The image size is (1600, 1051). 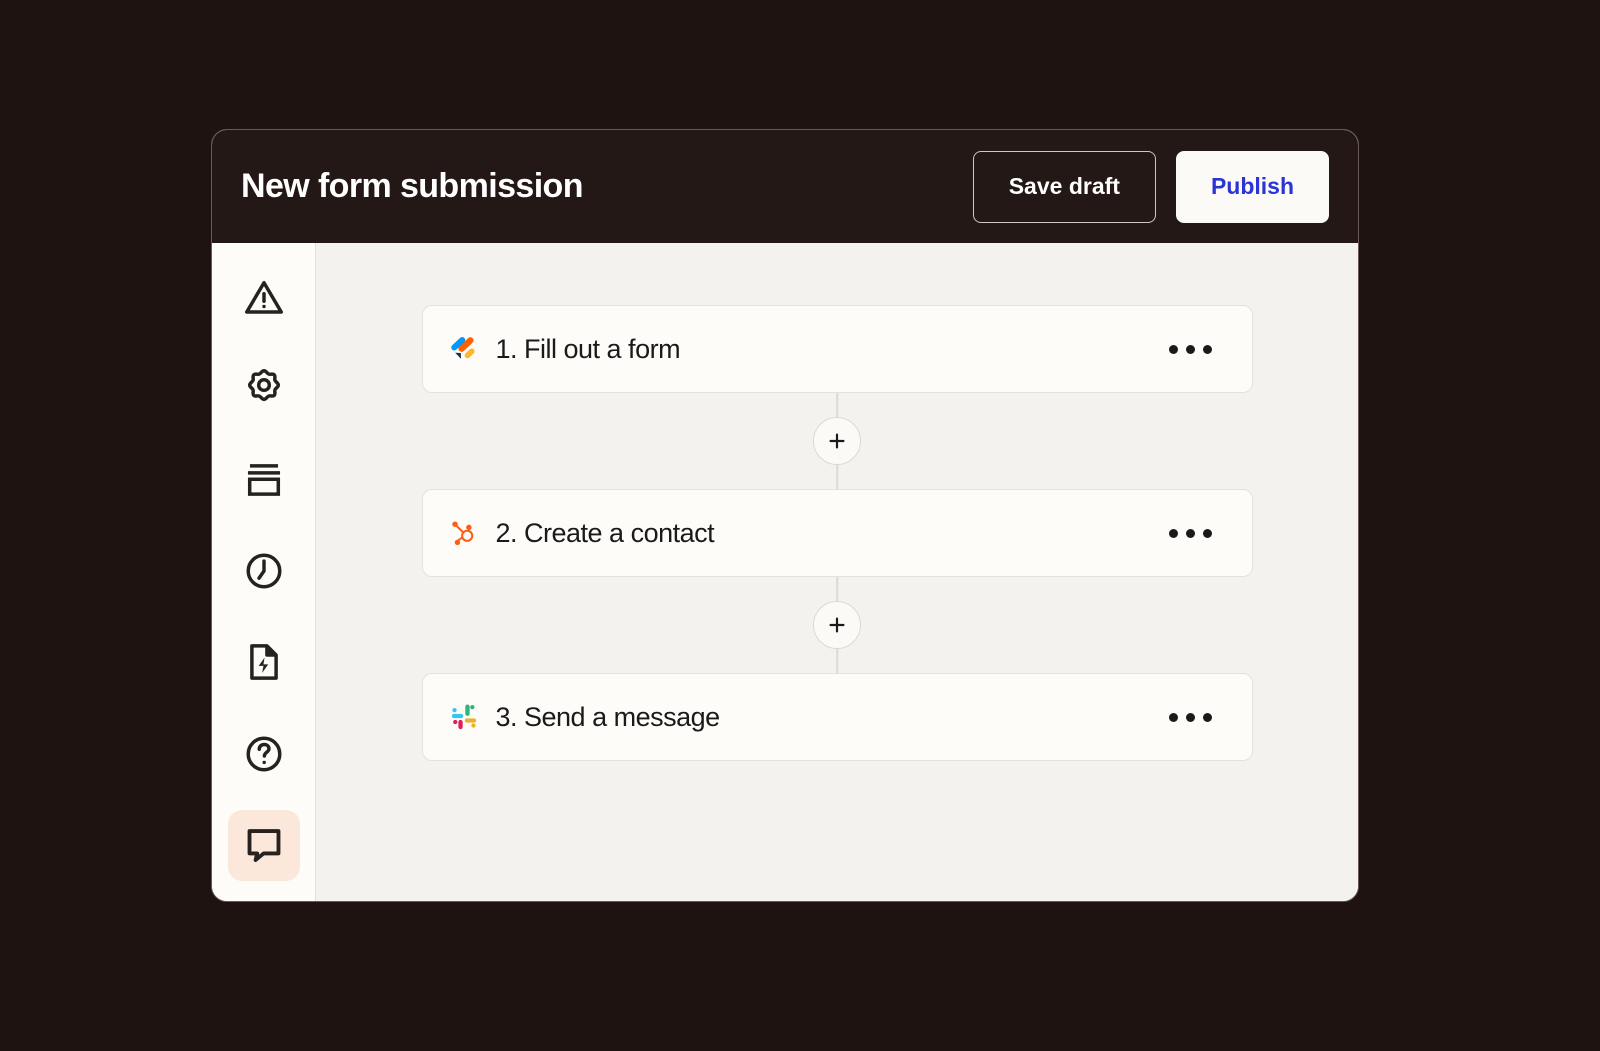 I want to click on title-bar-actions: Save draft Publish, so click(x=1150, y=186).